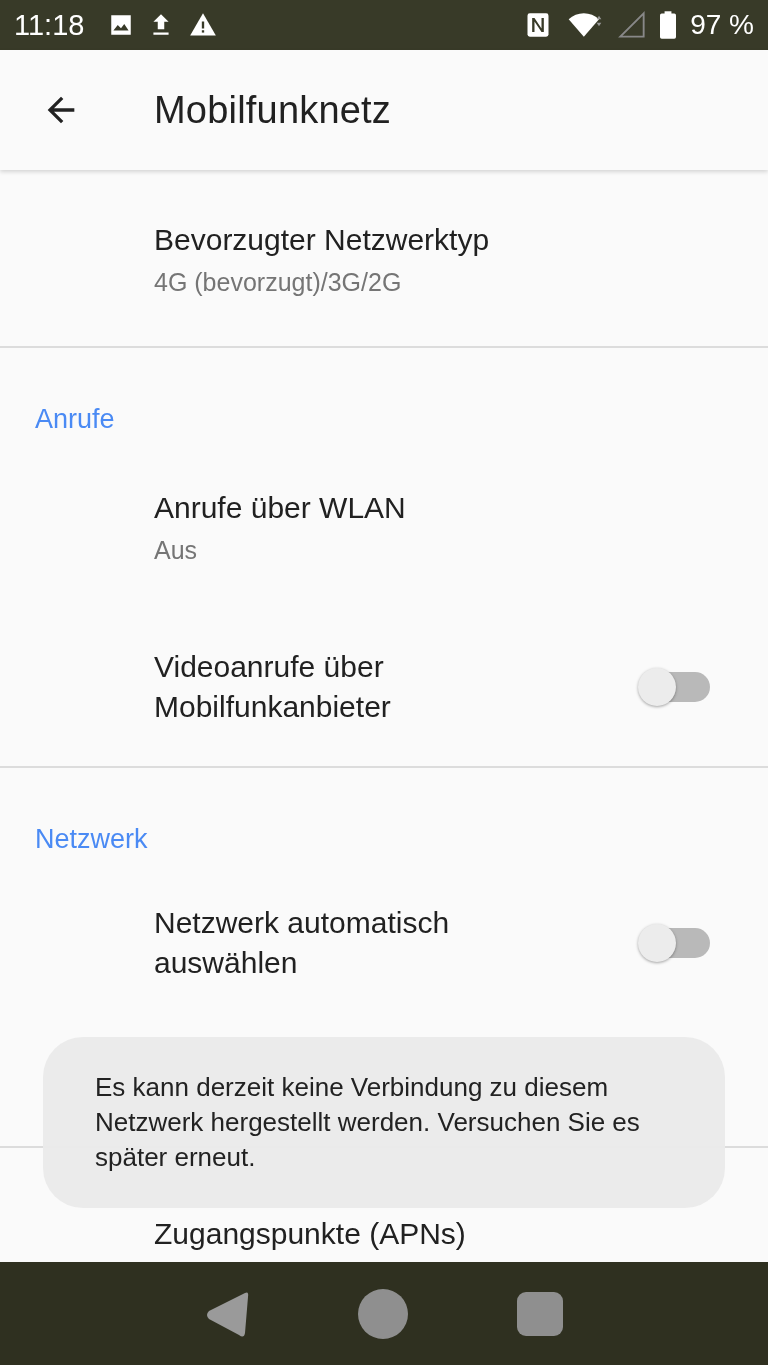  I want to click on status-time: 11:18, so click(49, 25).